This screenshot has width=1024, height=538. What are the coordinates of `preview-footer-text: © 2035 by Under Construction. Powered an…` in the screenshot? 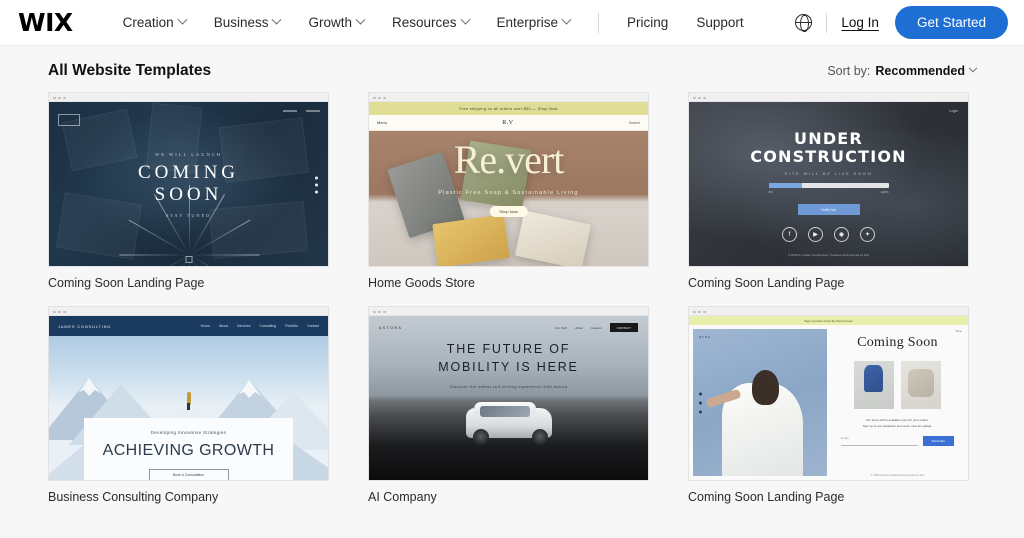 It's located at (828, 255).